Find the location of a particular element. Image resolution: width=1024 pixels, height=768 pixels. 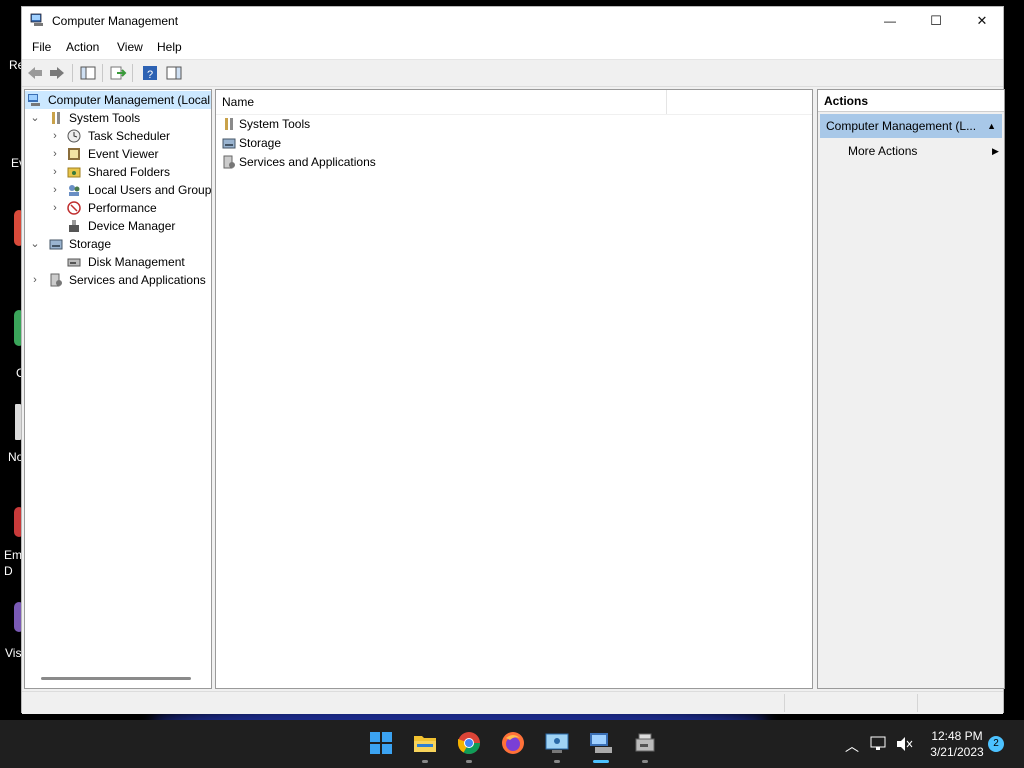

device-manager-icon is located at coordinates (74, 226).